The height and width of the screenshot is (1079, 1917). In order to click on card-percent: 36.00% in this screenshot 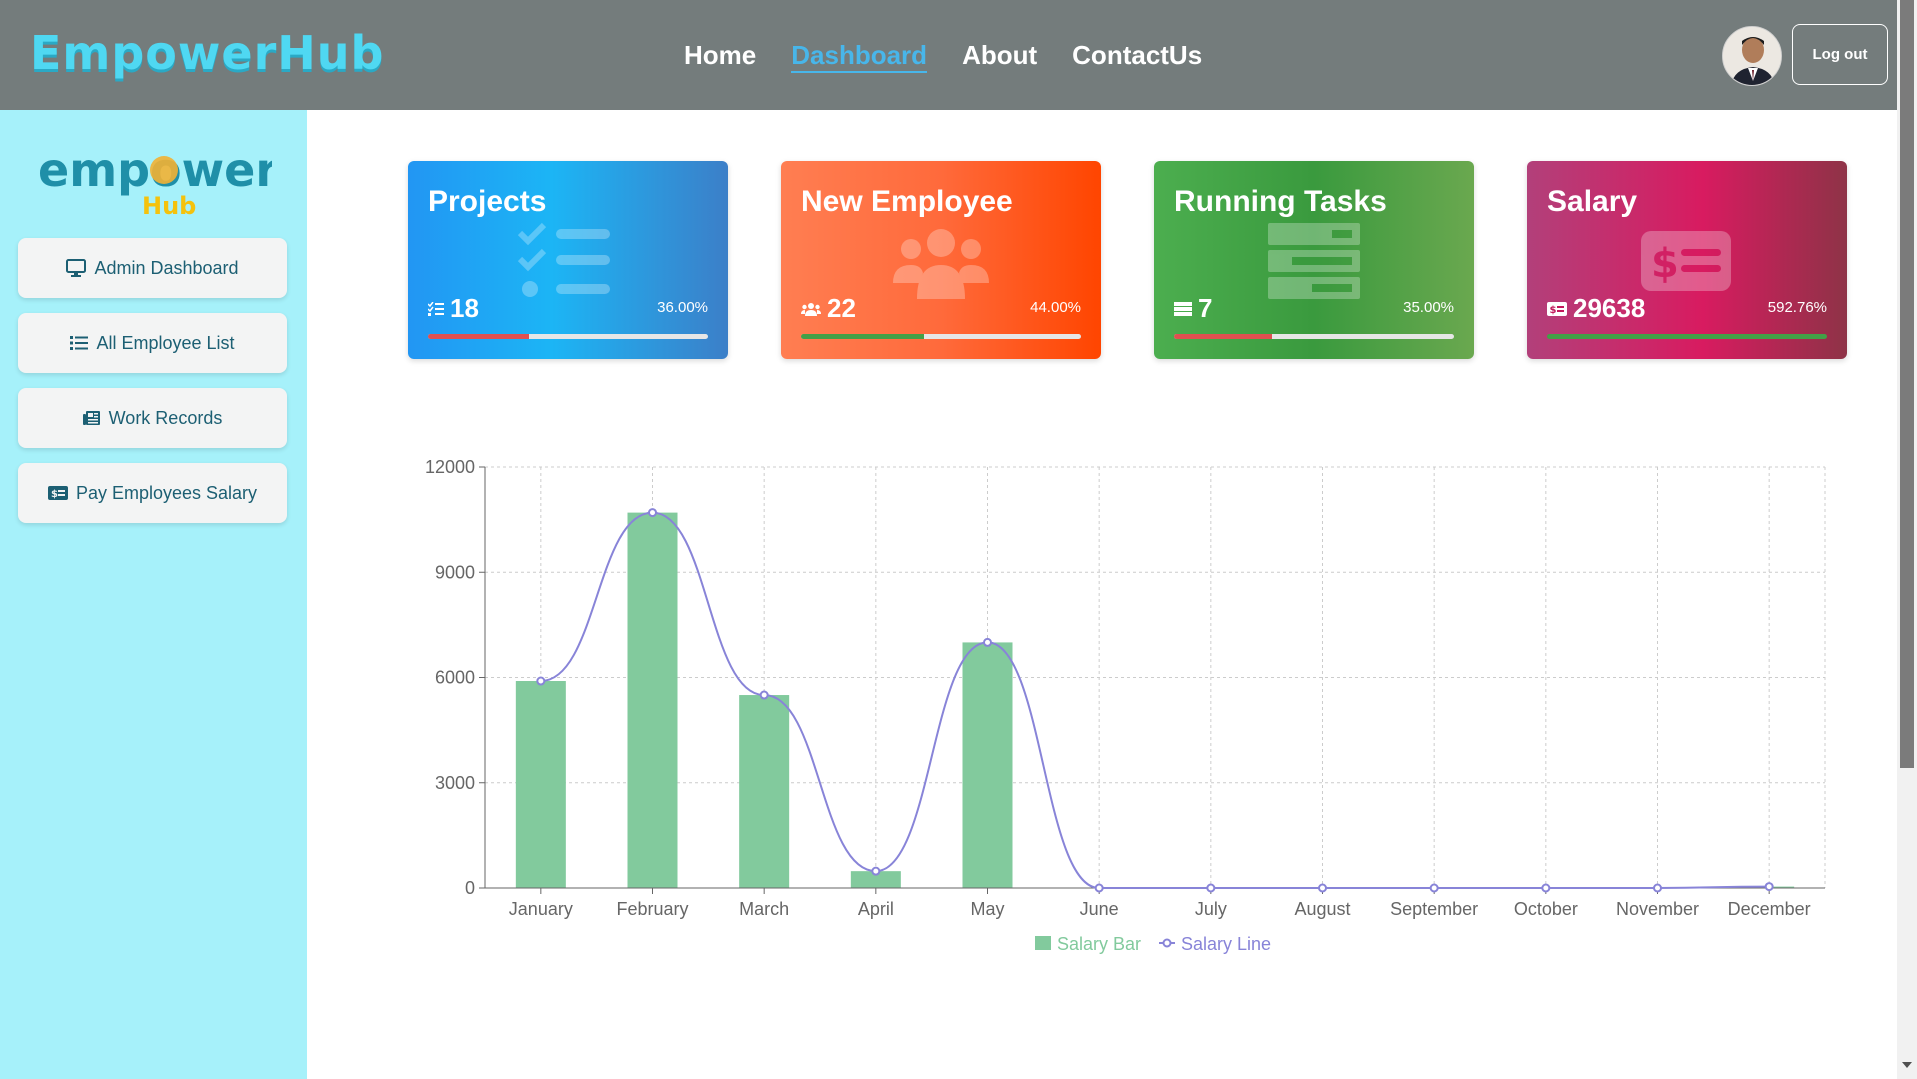, I will do `click(682, 307)`.